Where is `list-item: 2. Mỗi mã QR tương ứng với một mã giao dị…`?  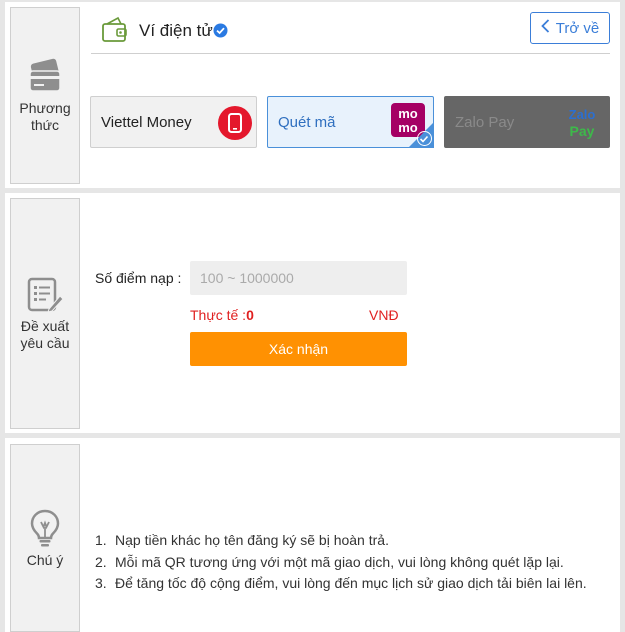
list-item: 2. Mỗi mã QR tương ứng với một mã giao dị… is located at coordinates (329, 561).